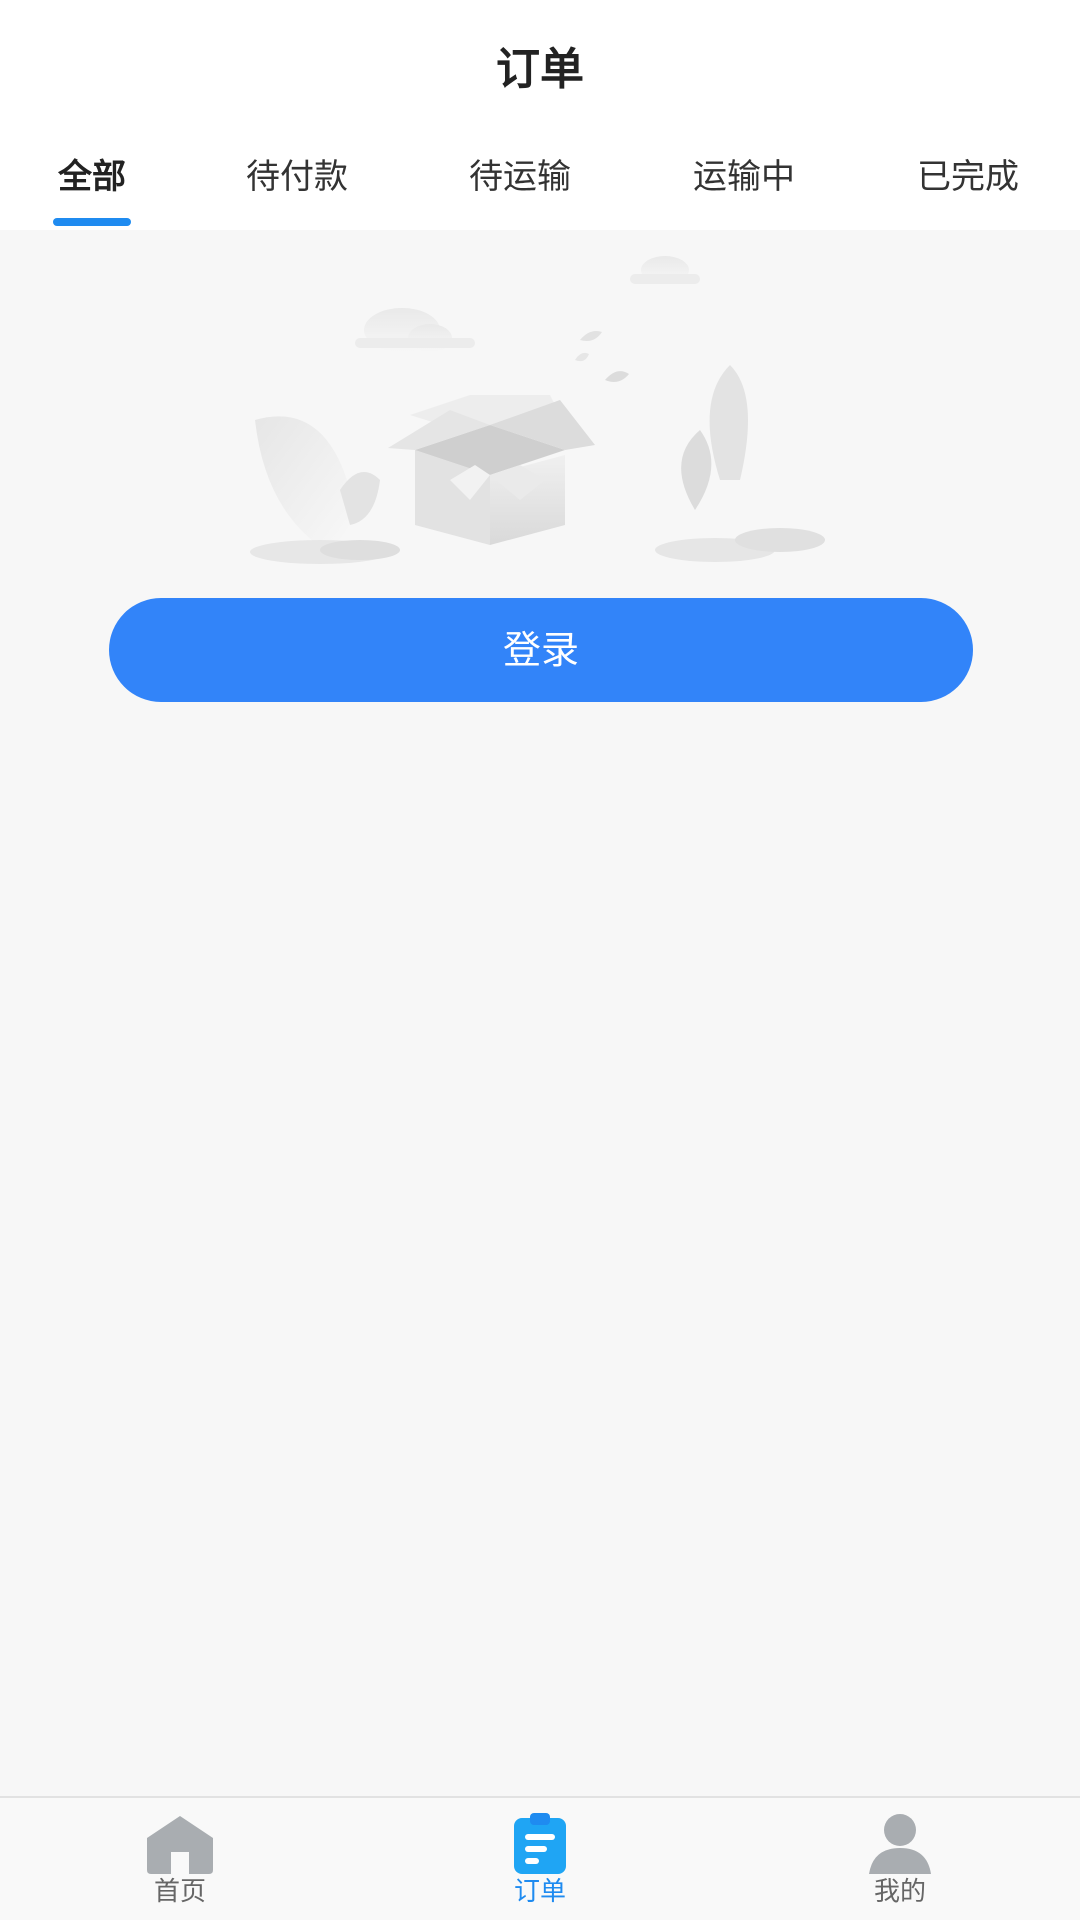 The width and height of the screenshot is (1080, 1920). What do you see at coordinates (92, 177) in the screenshot?
I see `tab-label: 全部` at bounding box center [92, 177].